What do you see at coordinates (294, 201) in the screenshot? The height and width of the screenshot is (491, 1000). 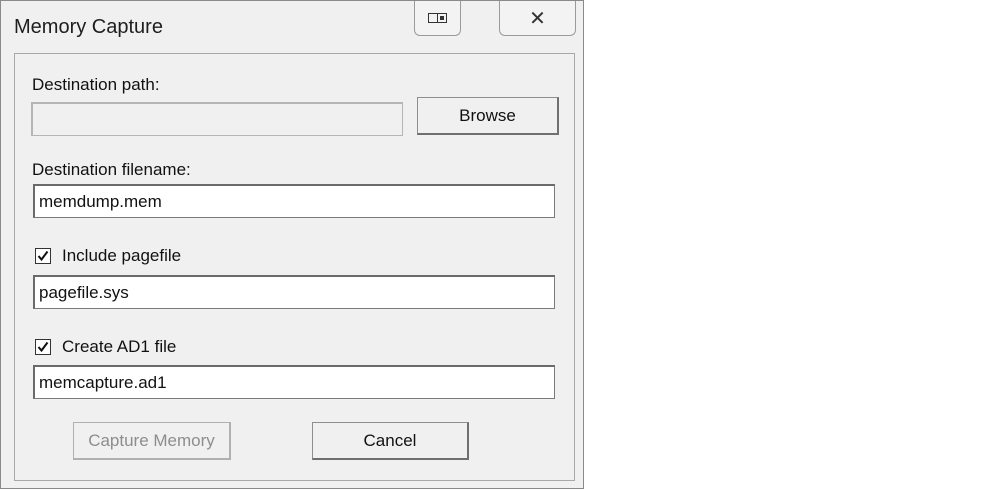 I see `destination-filename-field: memdump.mem` at bounding box center [294, 201].